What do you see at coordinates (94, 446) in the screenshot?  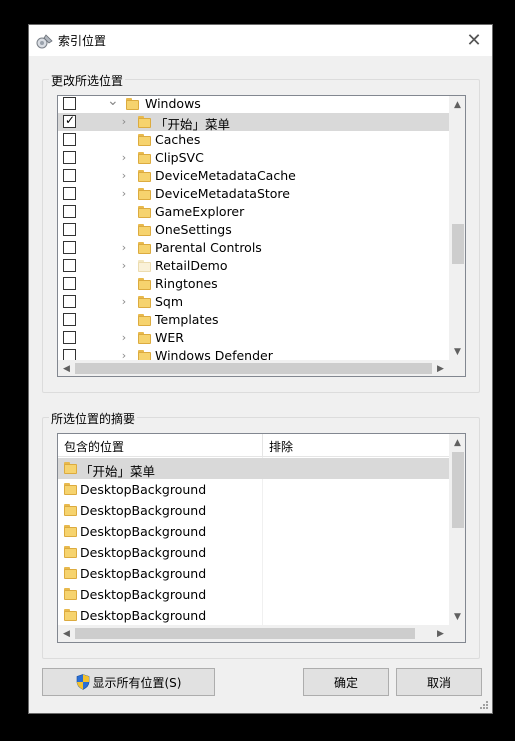 I see `column-header-included: 包含的位置` at bounding box center [94, 446].